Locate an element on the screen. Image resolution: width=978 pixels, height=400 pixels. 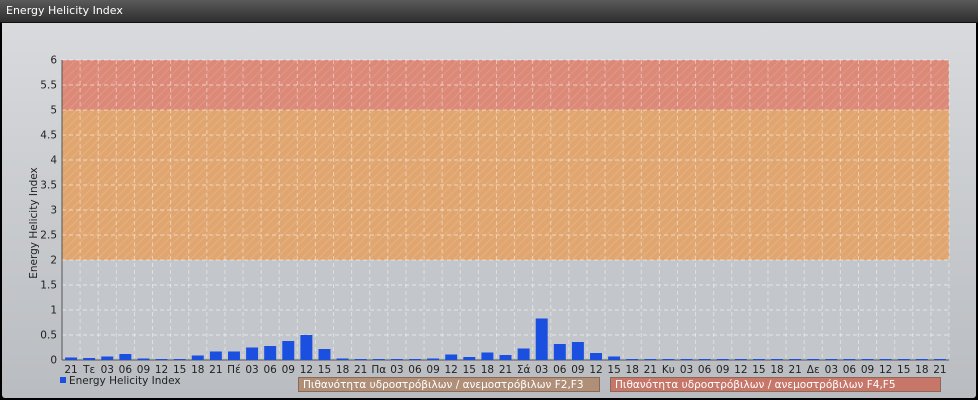
x-tick-label: Κυ is located at coordinates (668, 370).